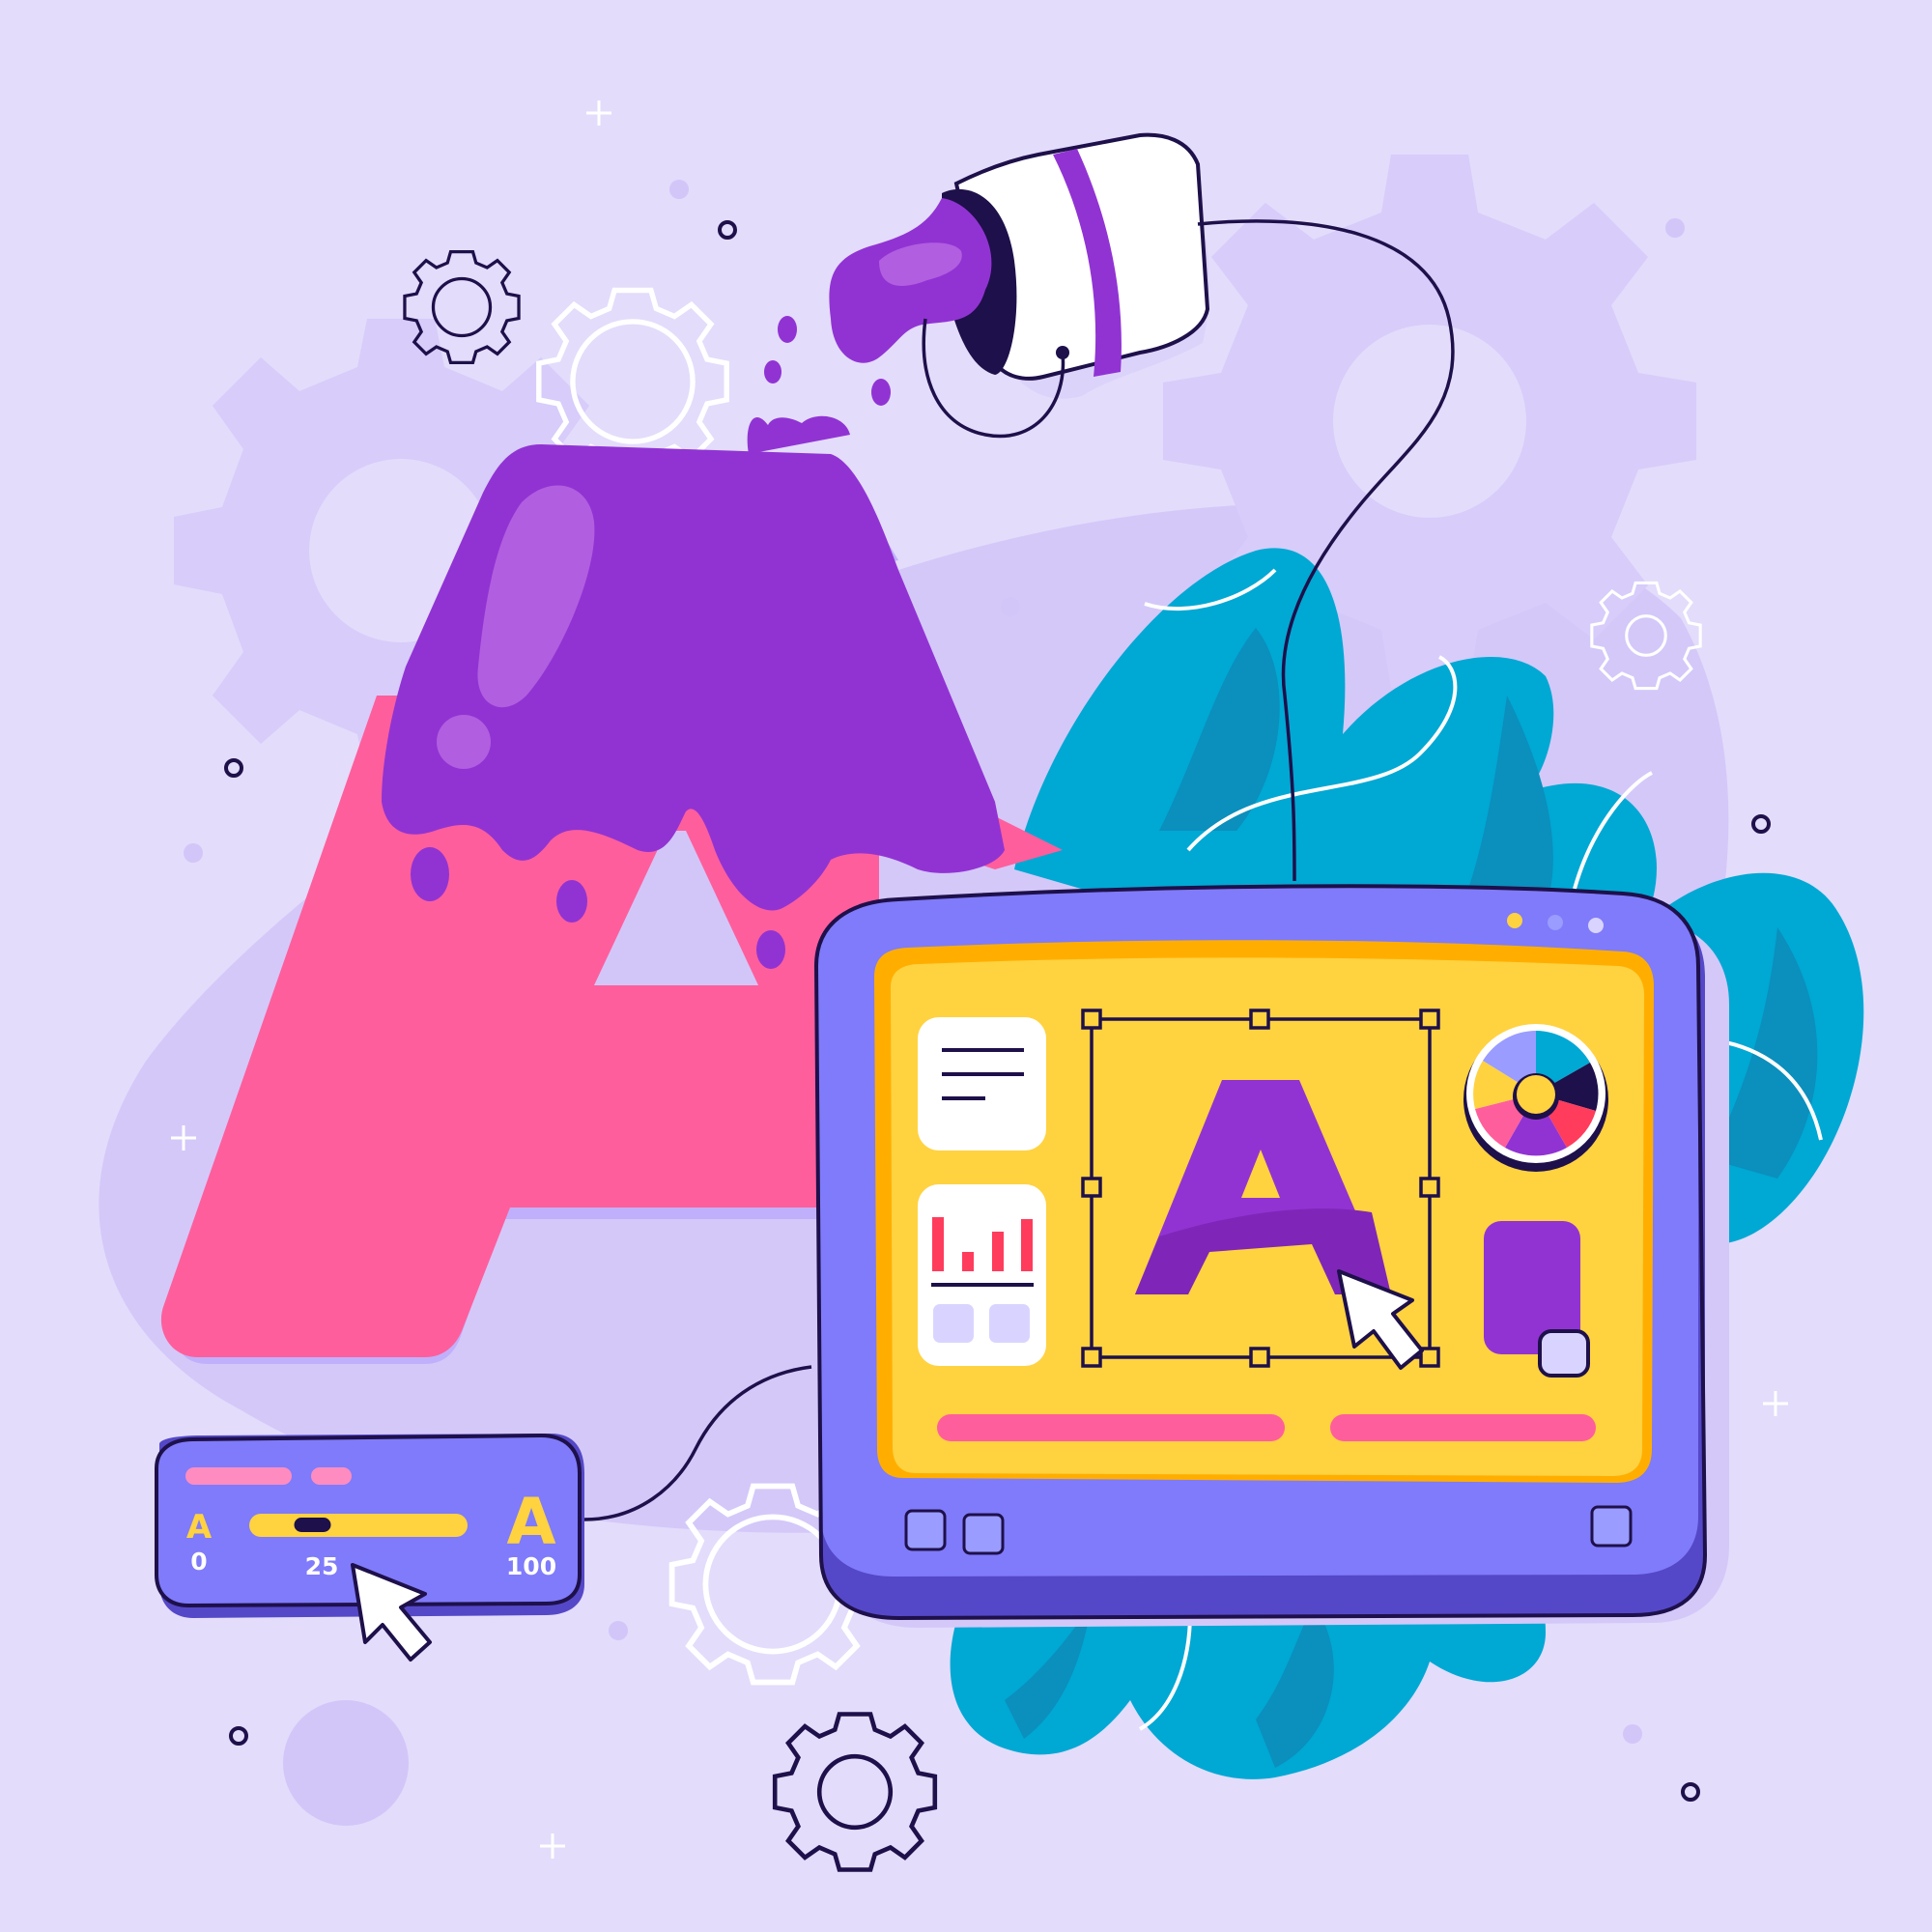  What do you see at coordinates (199, 1527) in the screenshot?
I see `small-letter-a: A` at bounding box center [199, 1527].